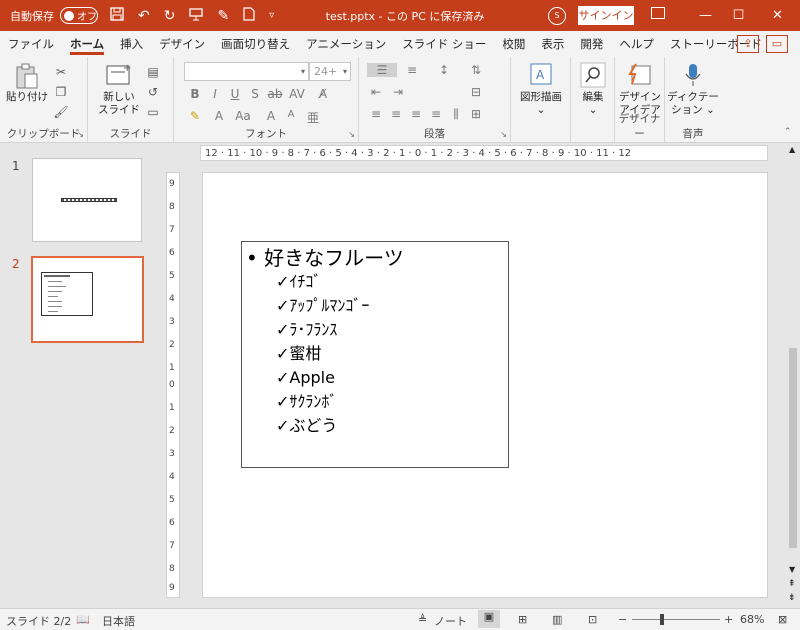  Describe the element at coordinates (27, 83) in the screenshot. I see `paste-button: 貼り付け` at that location.